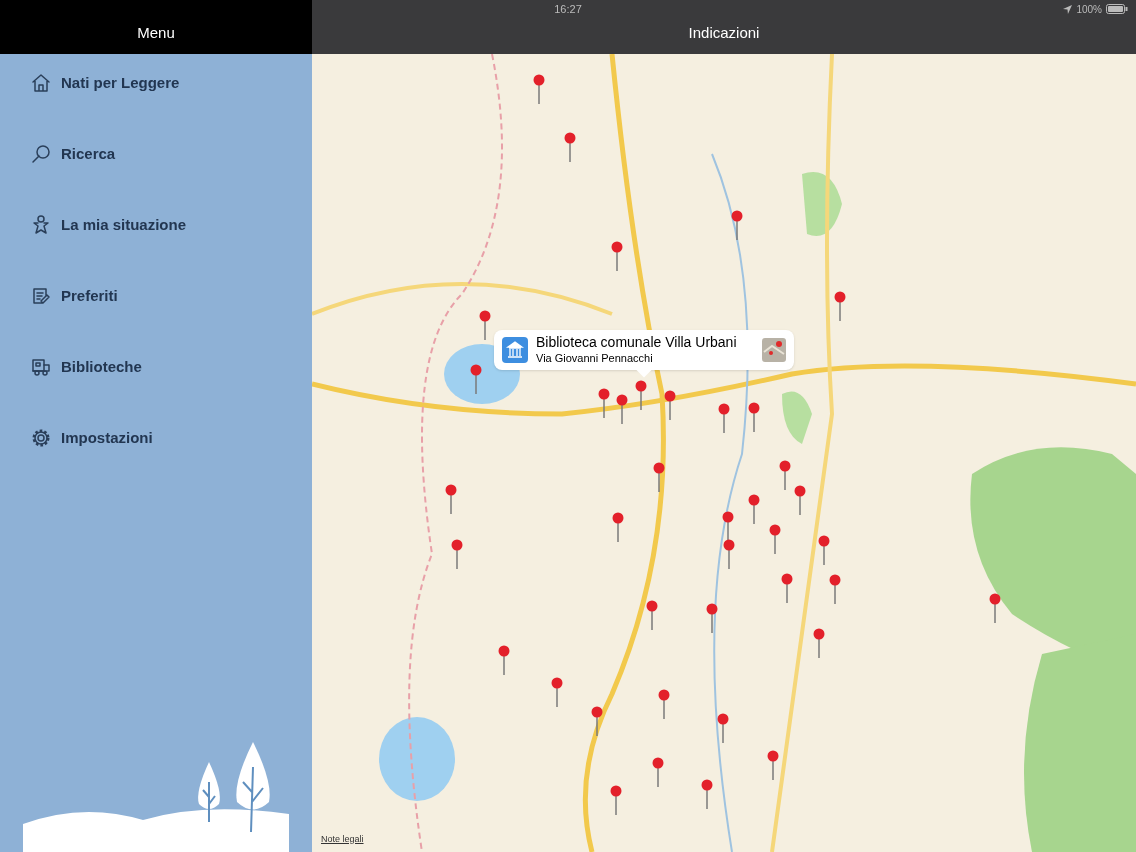 This screenshot has height=852, width=1136. I want to click on sidebar-title: Menu, so click(156, 32).